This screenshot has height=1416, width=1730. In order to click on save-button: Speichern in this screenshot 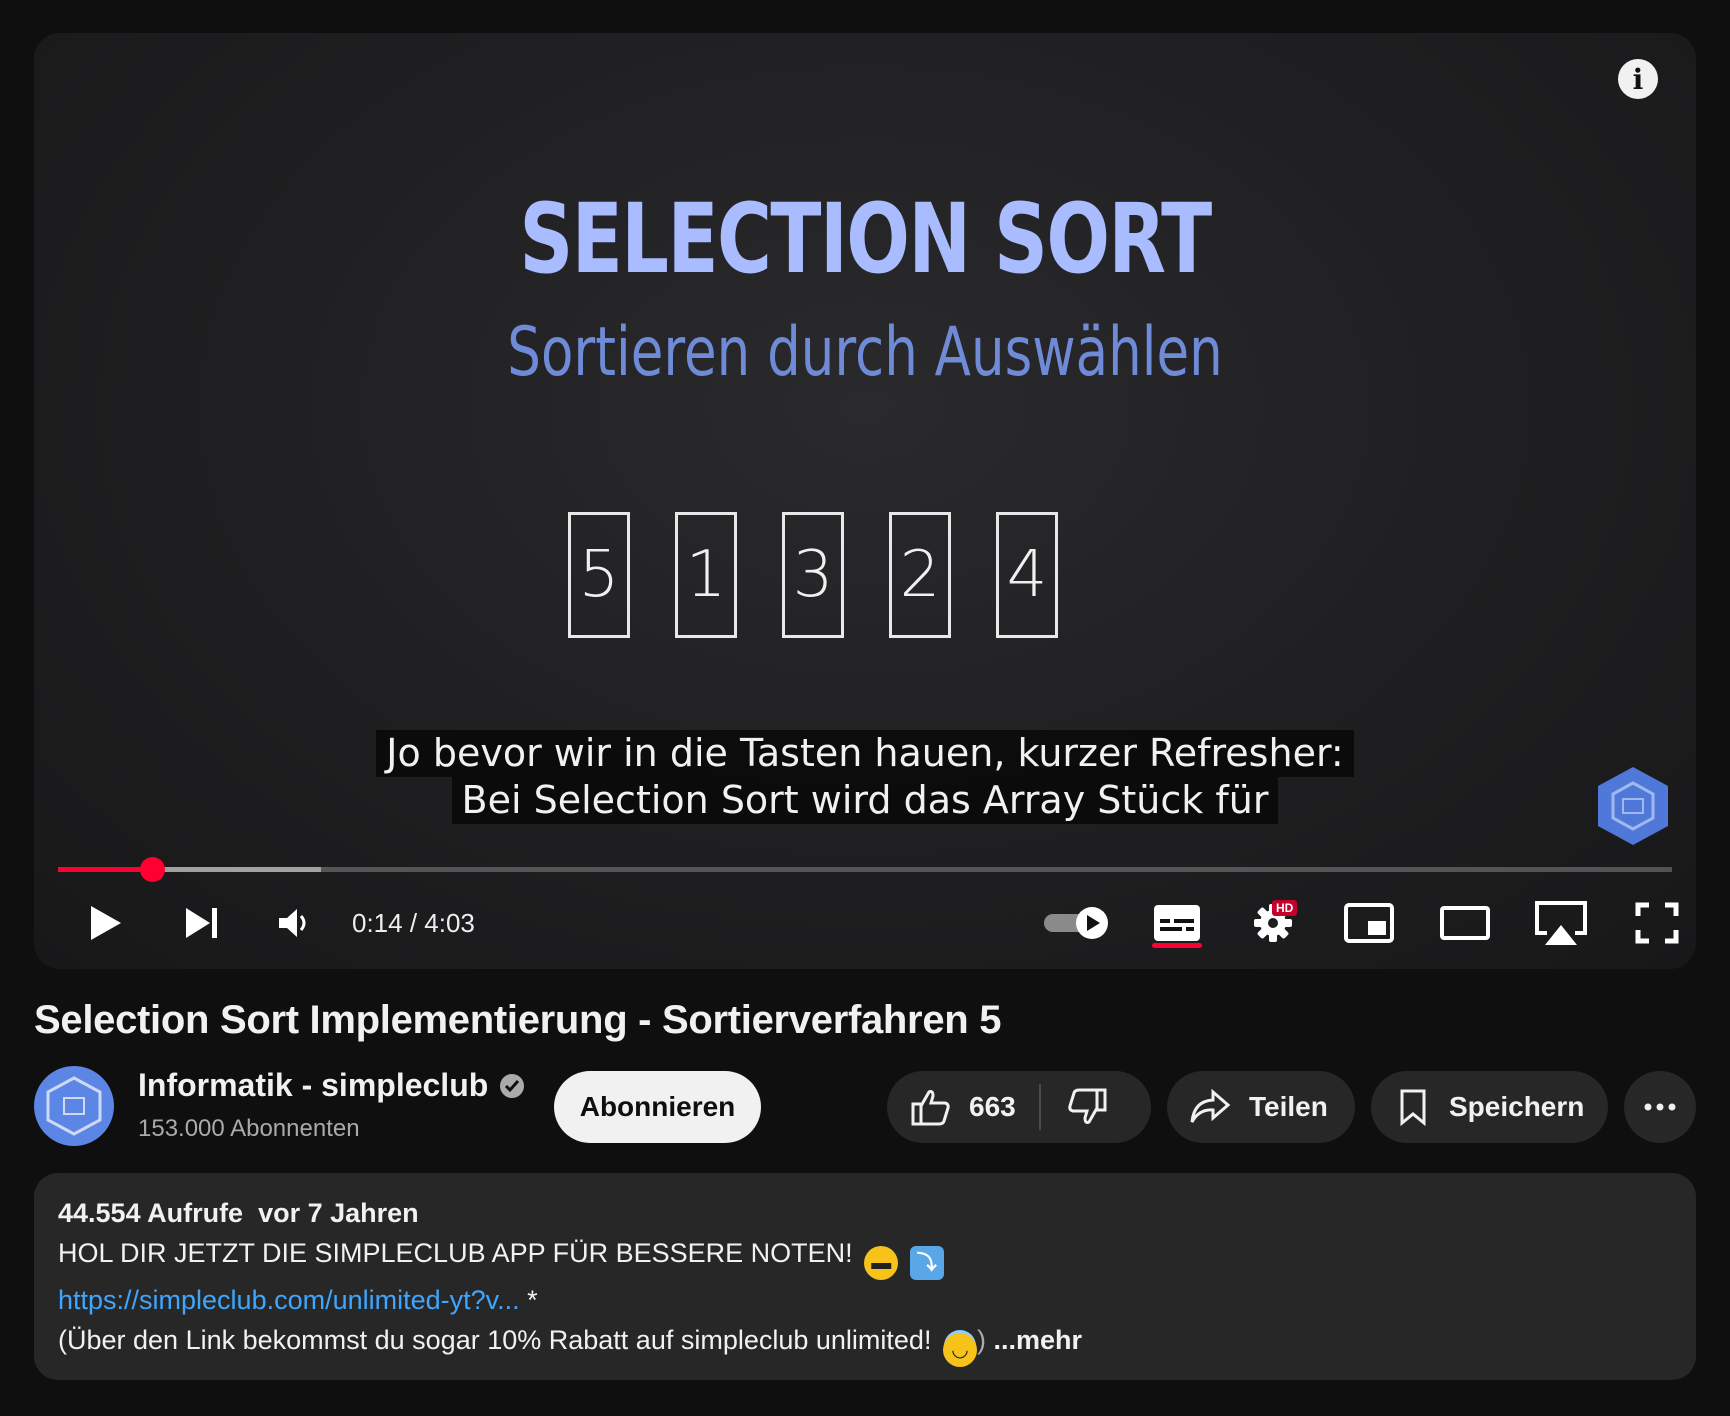, I will do `click(1489, 1107)`.